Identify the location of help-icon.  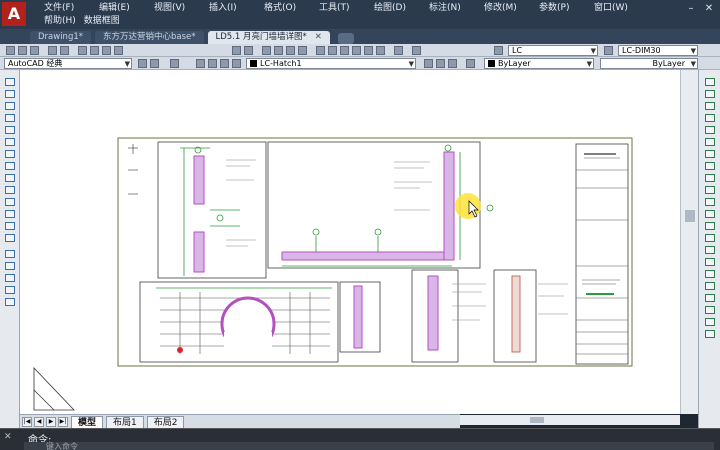
(398, 50).